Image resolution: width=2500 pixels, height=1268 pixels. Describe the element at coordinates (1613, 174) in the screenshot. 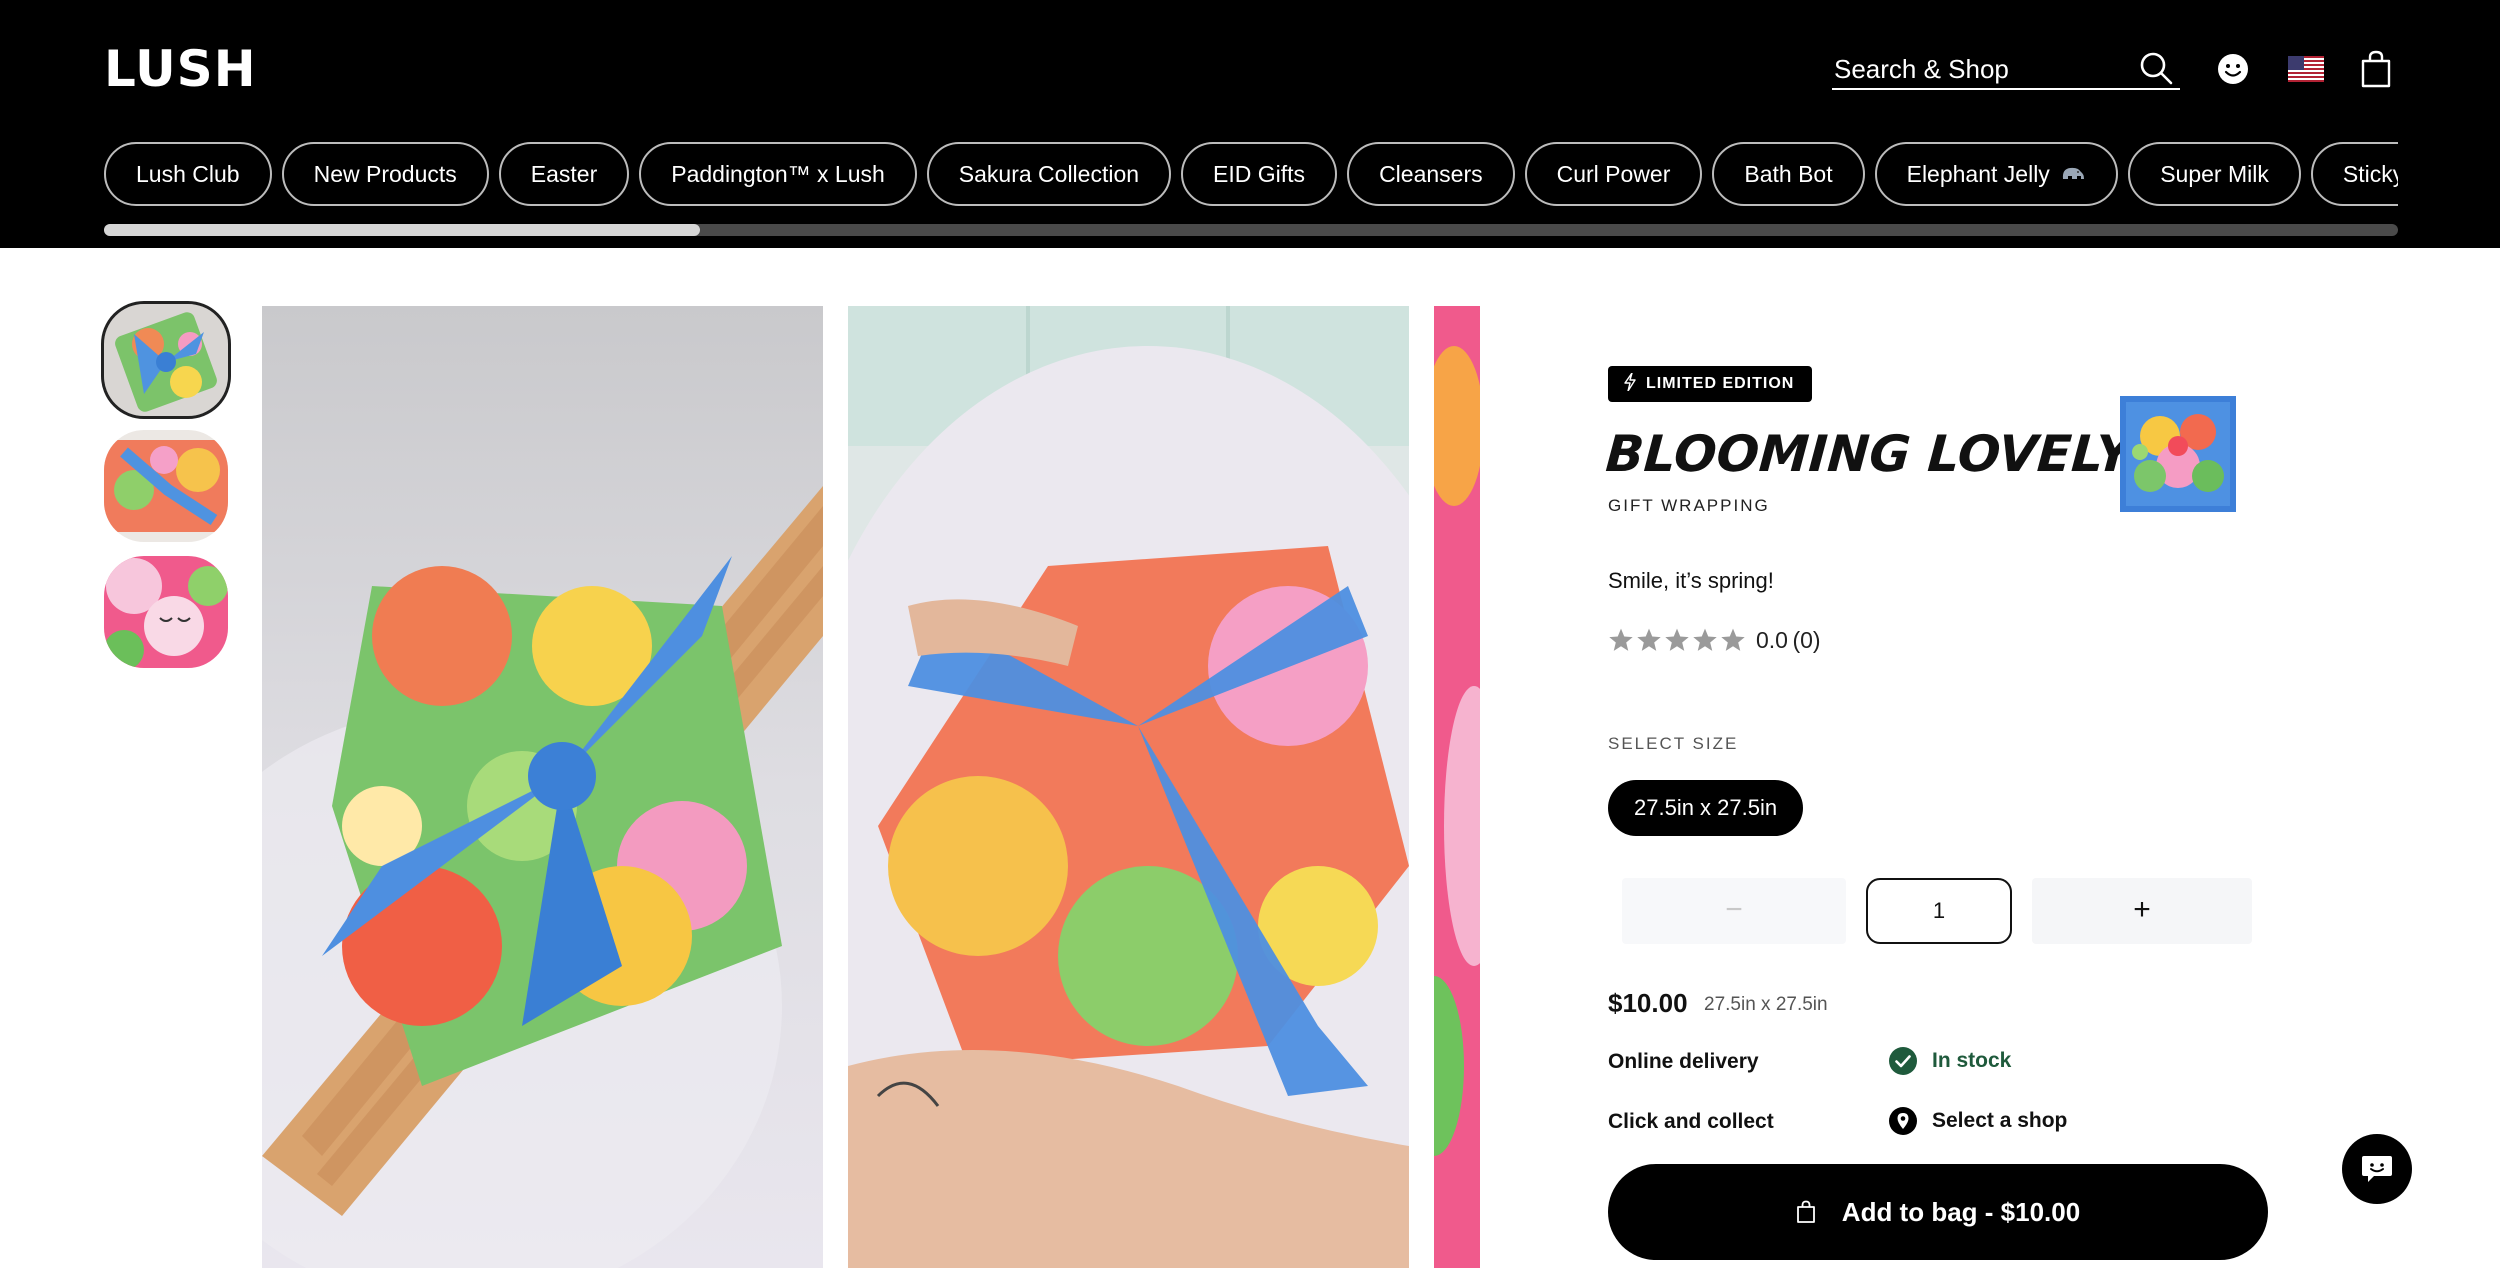

I see `nav-pill-curl-power: Curl Power` at that location.